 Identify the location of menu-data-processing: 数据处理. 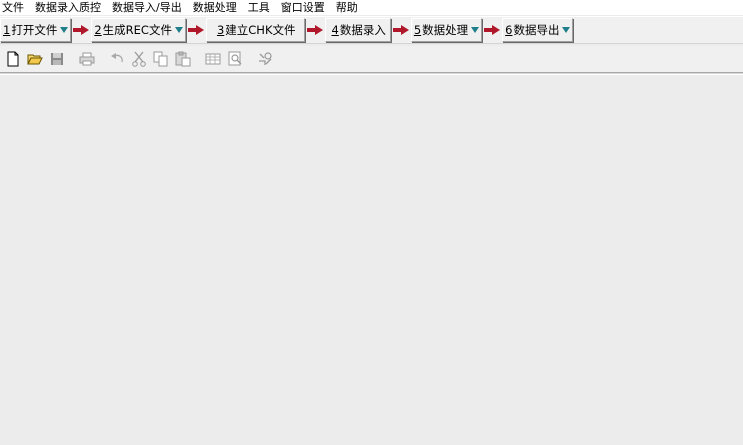
(215, 7).